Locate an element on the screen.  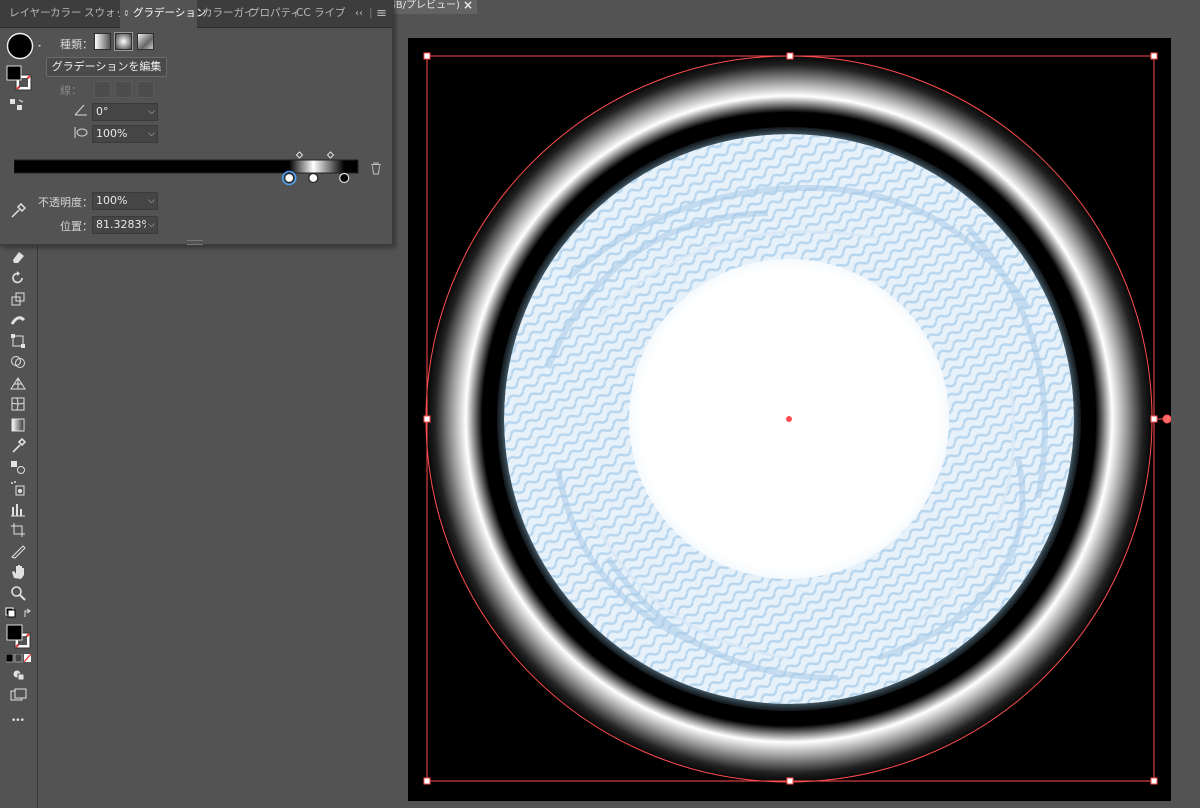
freeform-gradient-button is located at coordinates (145, 41).